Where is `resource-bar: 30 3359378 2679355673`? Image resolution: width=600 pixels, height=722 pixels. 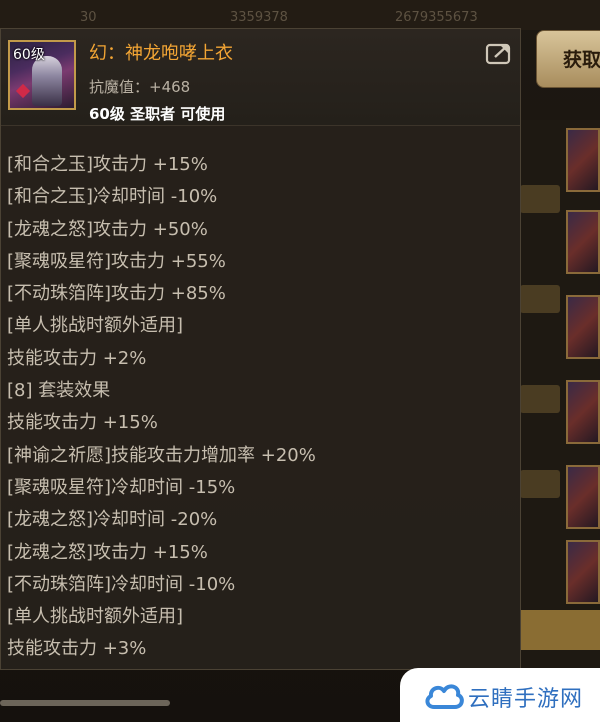
resource-bar: 30 3359378 2679355673 is located at coordinates (300, 15).